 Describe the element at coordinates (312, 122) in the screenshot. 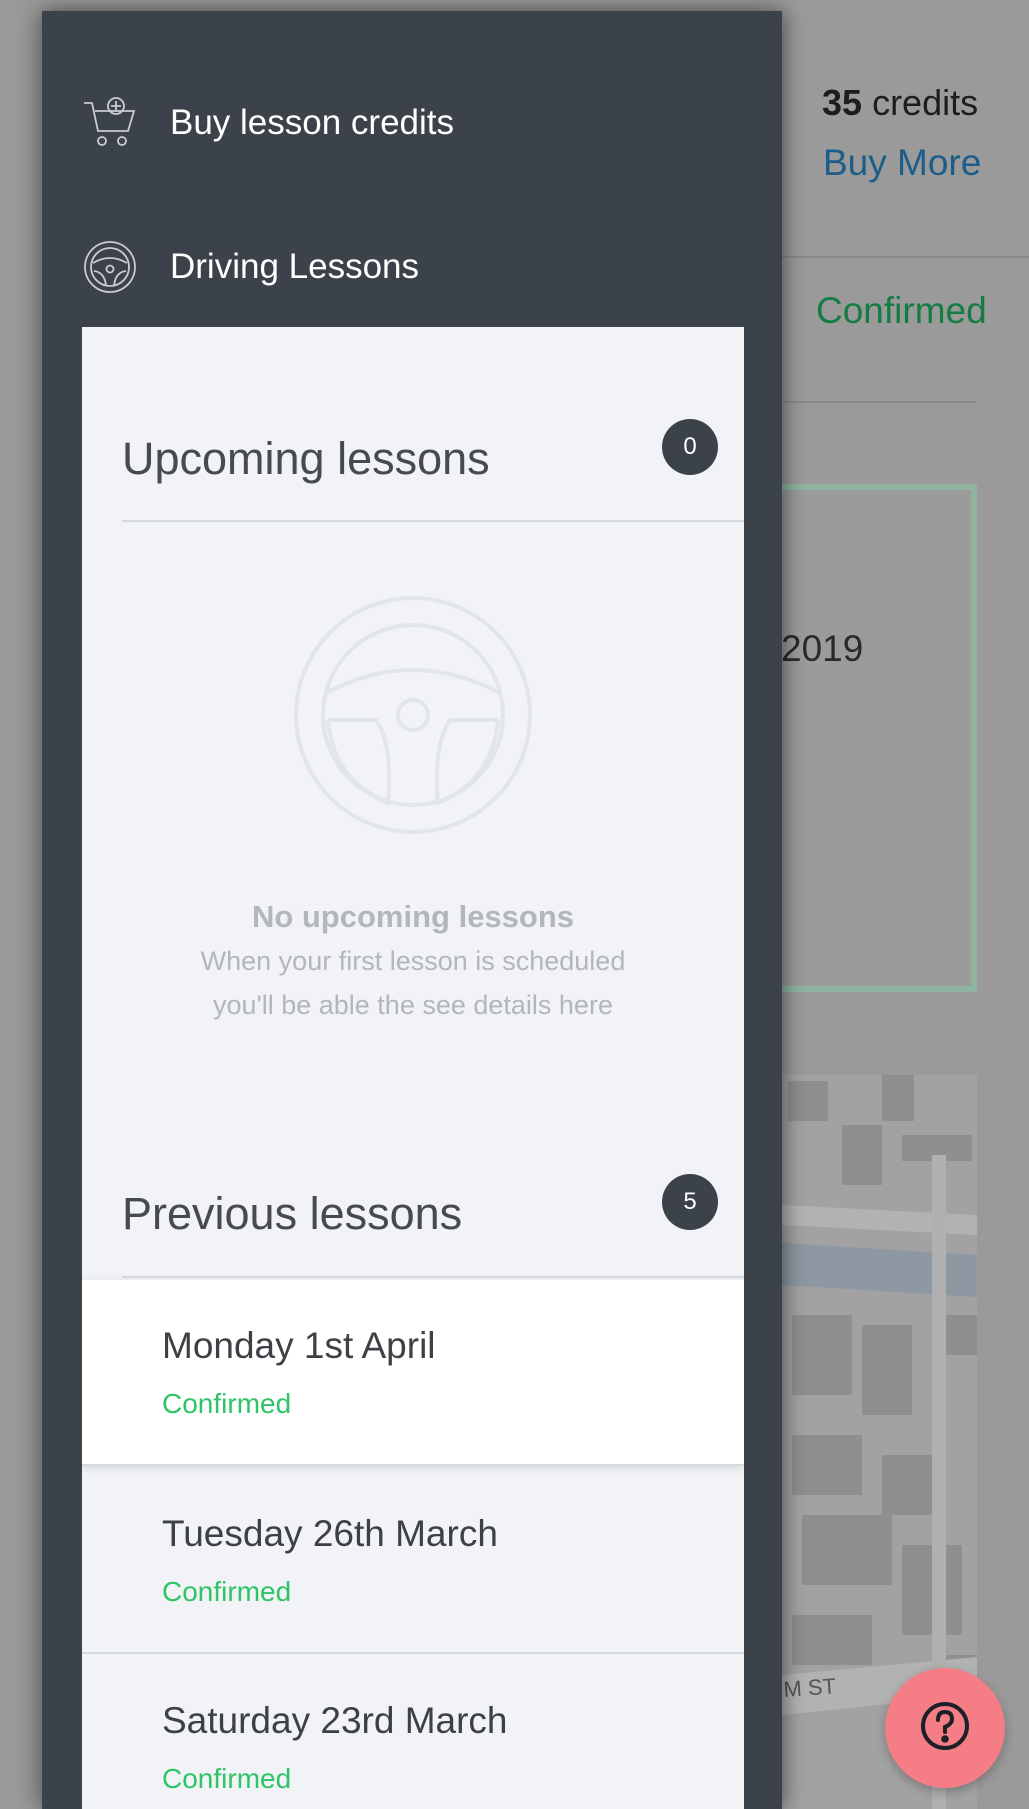

I see `menu-item-label: Buy lesson credits` at that location.